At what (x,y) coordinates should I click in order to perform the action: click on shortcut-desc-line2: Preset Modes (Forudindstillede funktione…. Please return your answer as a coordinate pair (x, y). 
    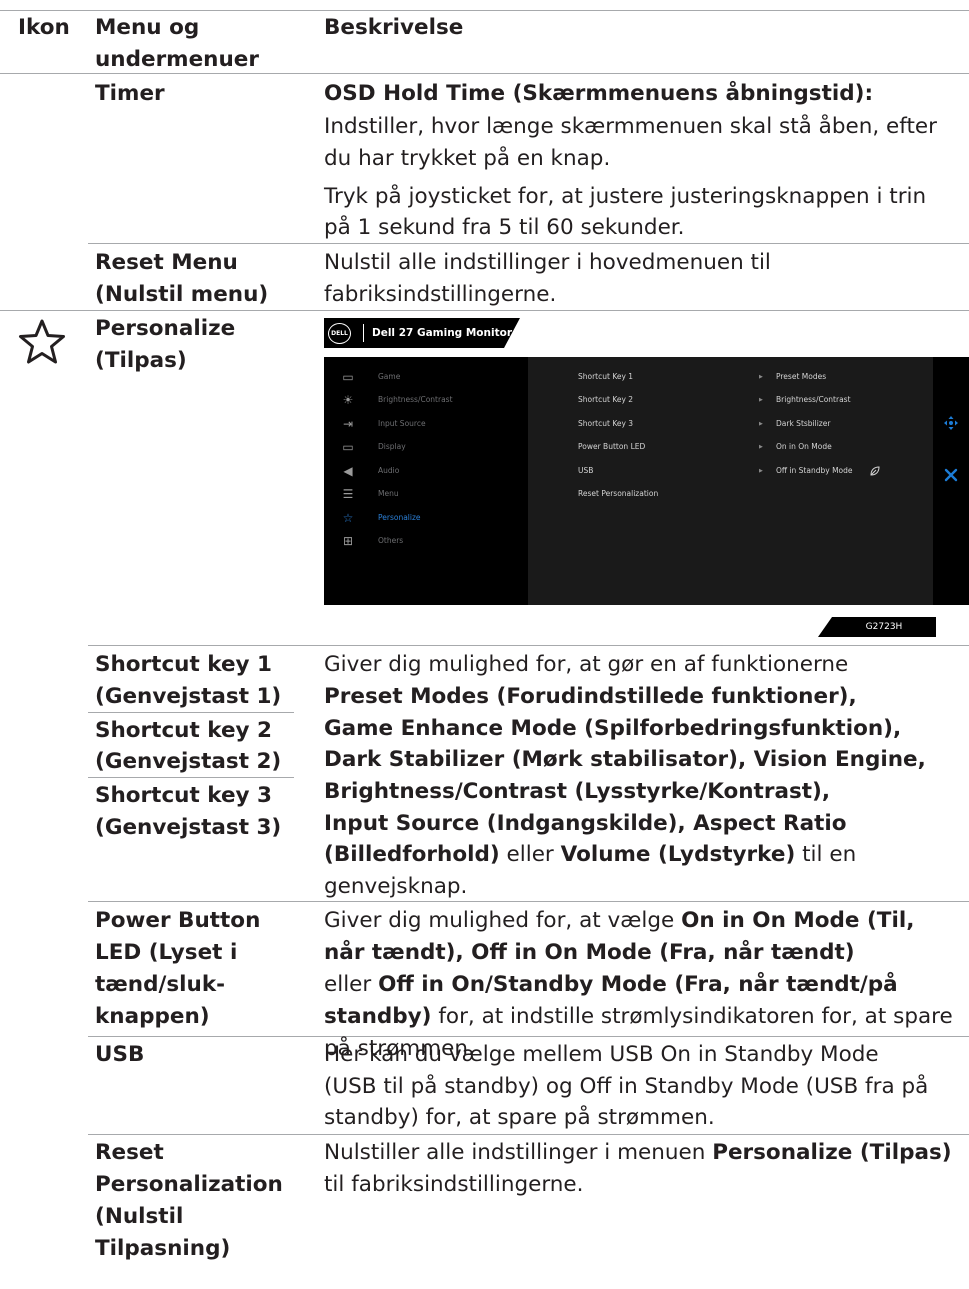
    Looking at the image, I should click on (590, 696).